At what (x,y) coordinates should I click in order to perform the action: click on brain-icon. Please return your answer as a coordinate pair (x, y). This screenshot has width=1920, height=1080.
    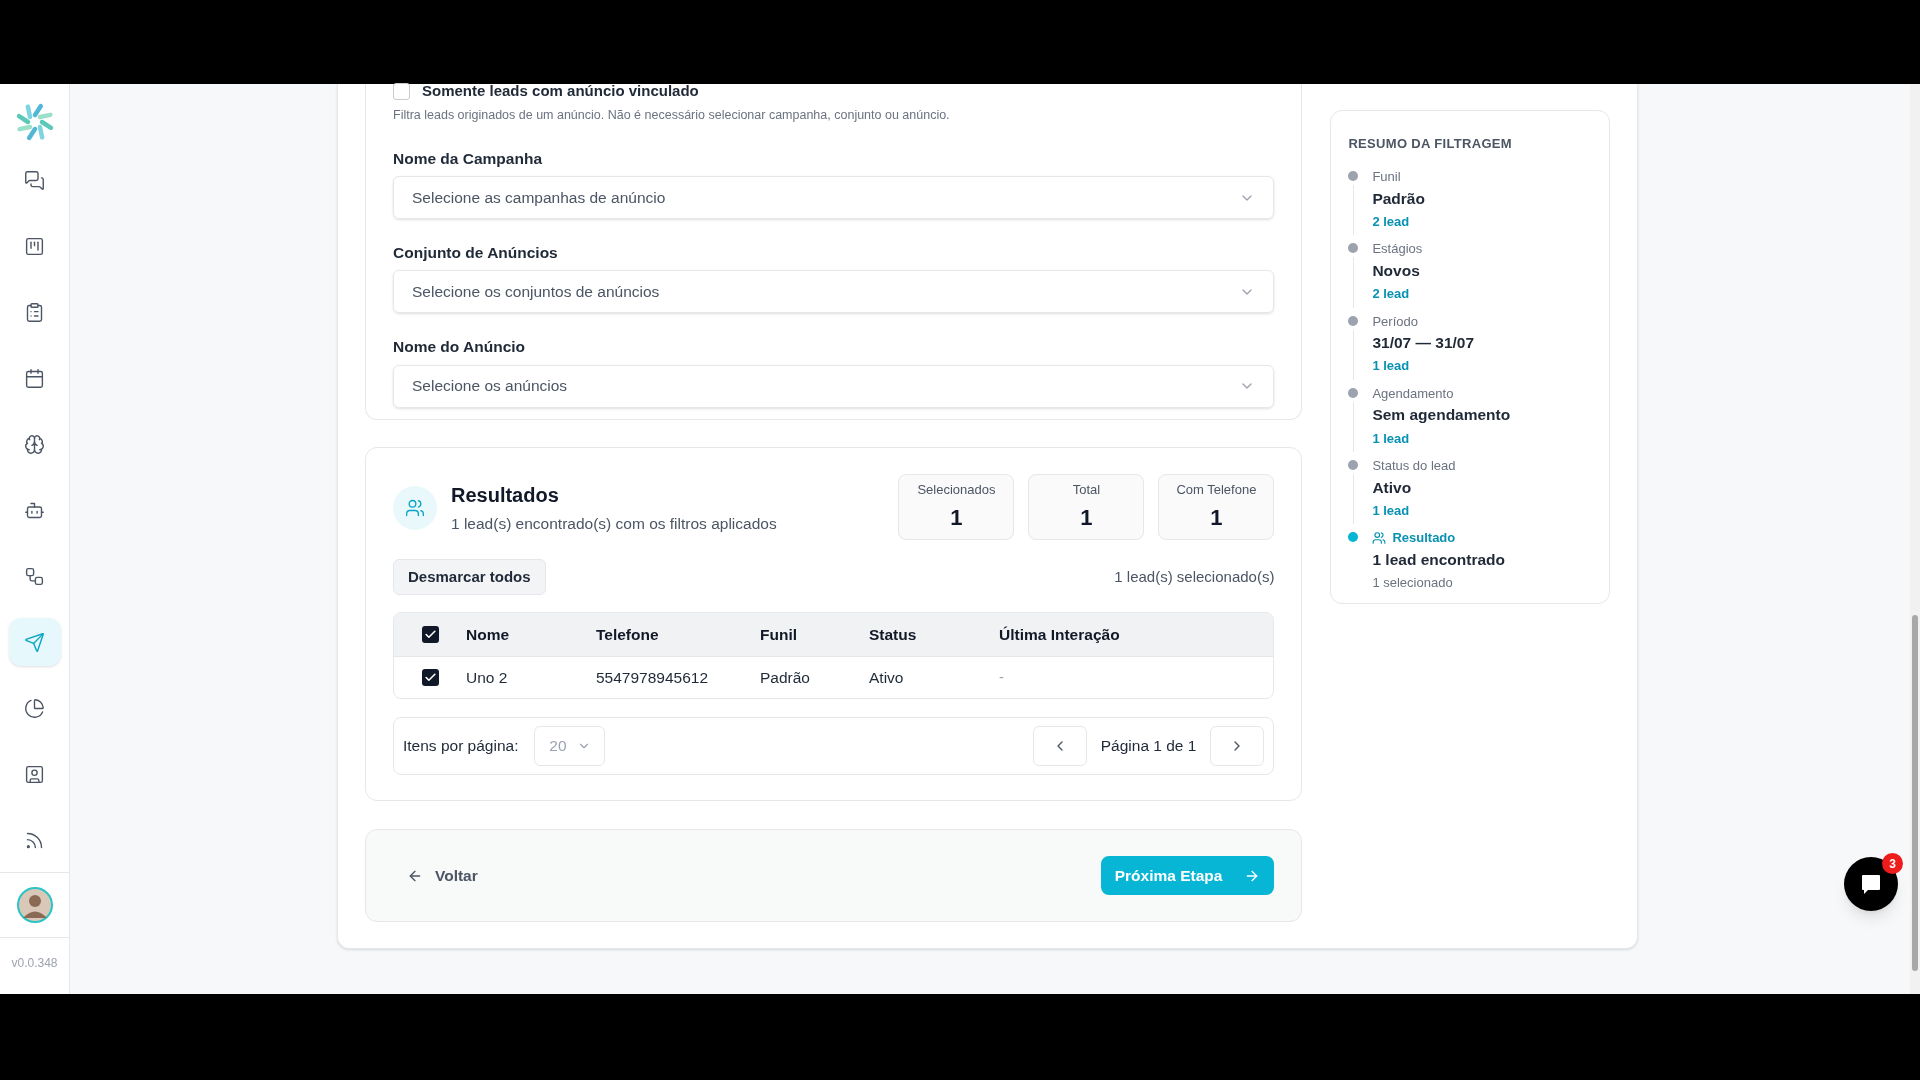
    Looking at the image, I should click on (34, 444).